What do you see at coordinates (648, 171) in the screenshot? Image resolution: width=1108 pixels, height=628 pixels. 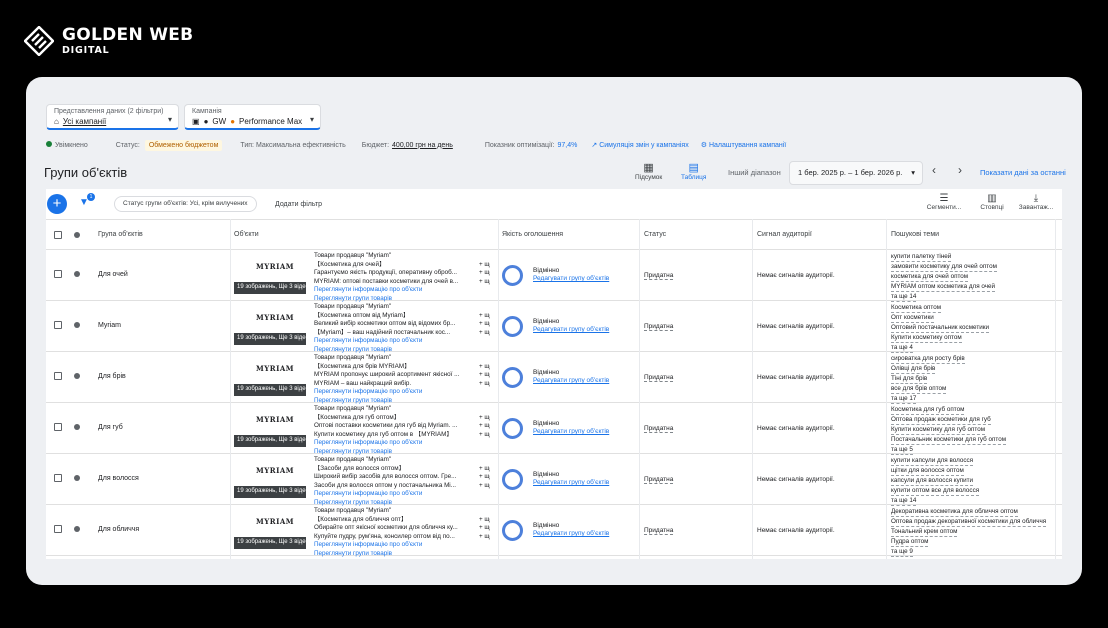 I see `summary-view-button: ▦ Підсумок` at bounding box center [648, 171].